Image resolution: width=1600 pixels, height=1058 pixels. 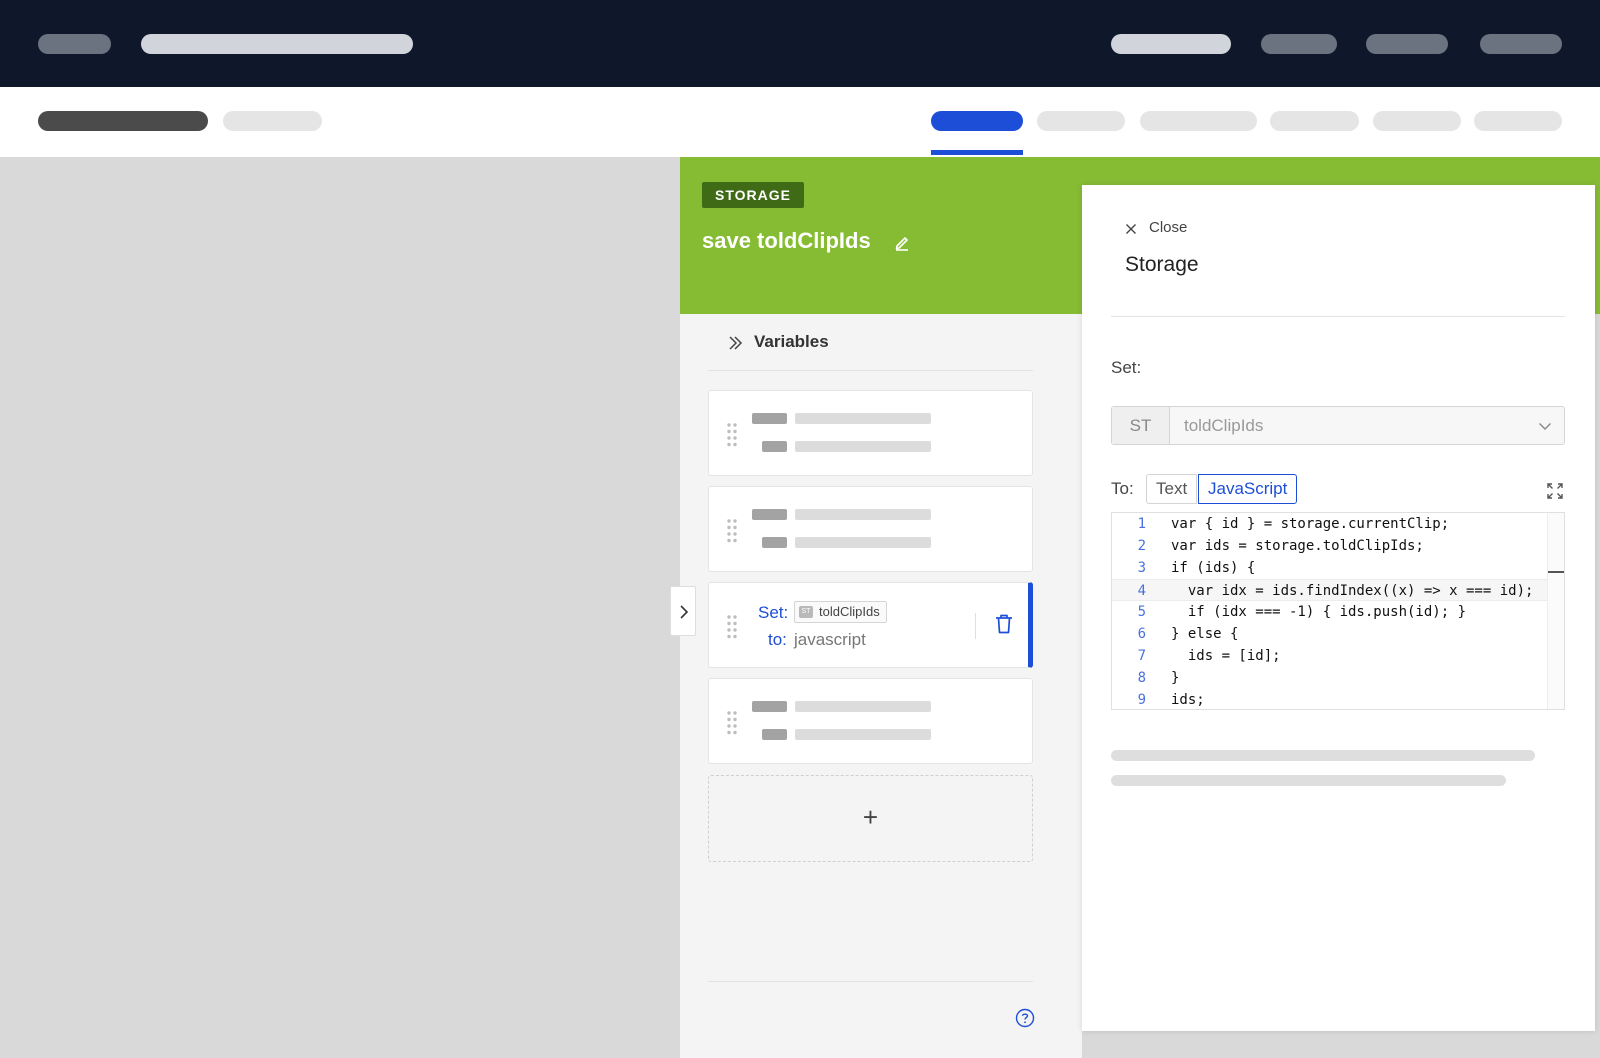 What do you see at coordinates (1122, 488) in the screenshot?
I see `to-label: To:` at bounding box center [1122, 488].